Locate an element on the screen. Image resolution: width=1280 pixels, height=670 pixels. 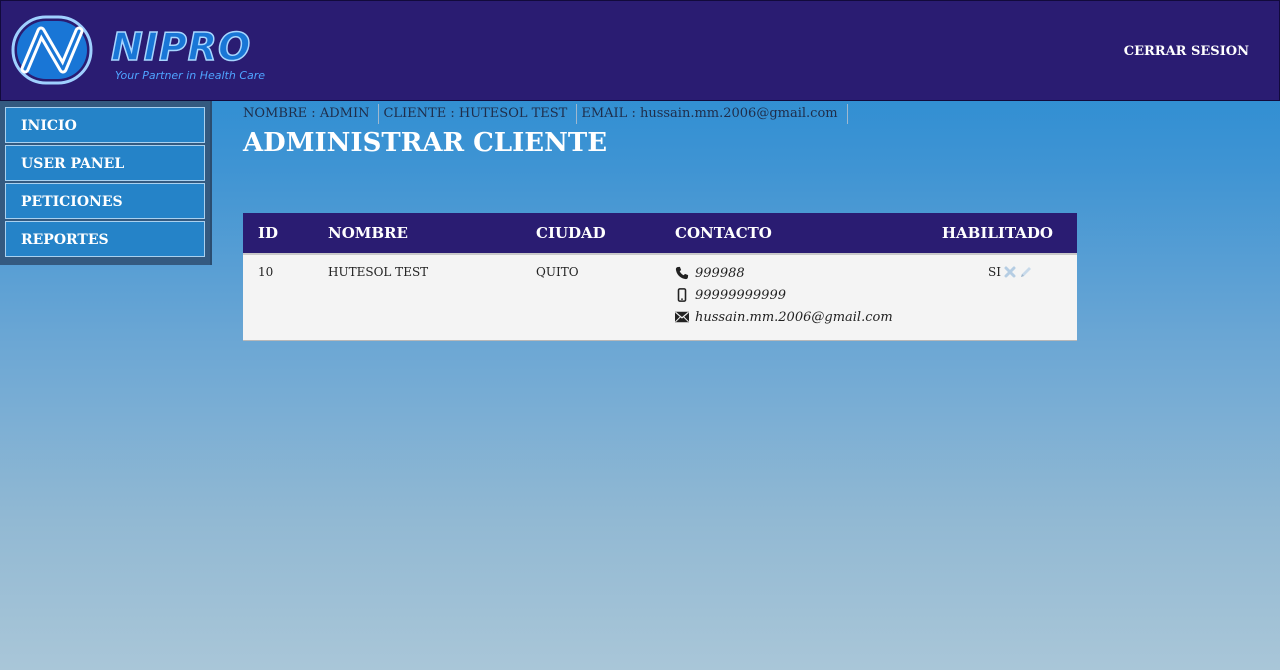
column-header-id: ID is located at coordinates (268, 233).